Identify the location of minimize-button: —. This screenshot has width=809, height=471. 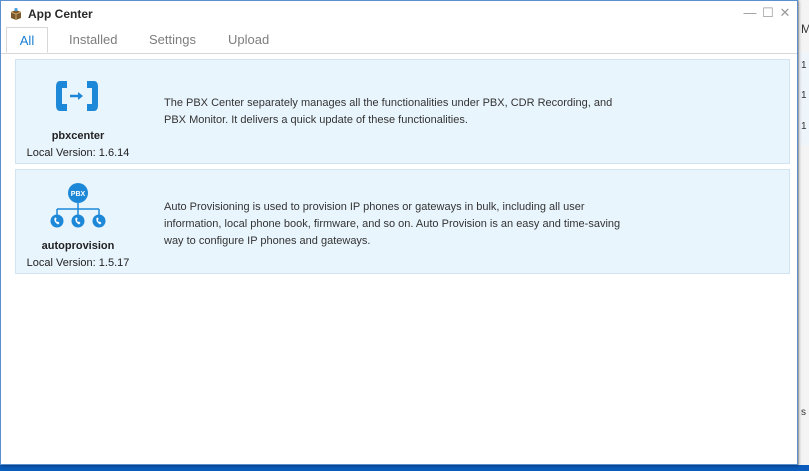
(750, 13).